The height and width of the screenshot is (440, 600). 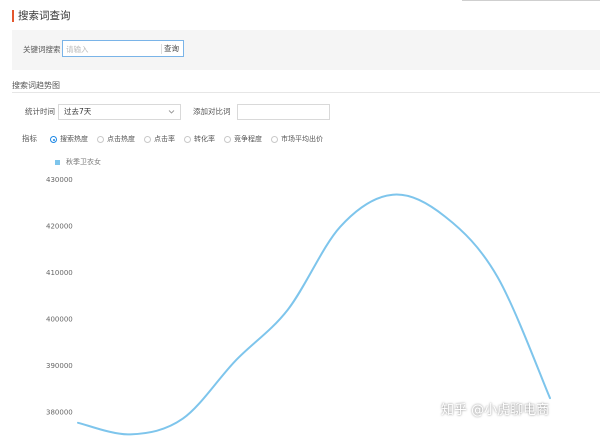 What do you see at coordinates (74, 139) in the screenshot?
I see `metric-option-label: 搜索热度` at bounding box center [74, 139].